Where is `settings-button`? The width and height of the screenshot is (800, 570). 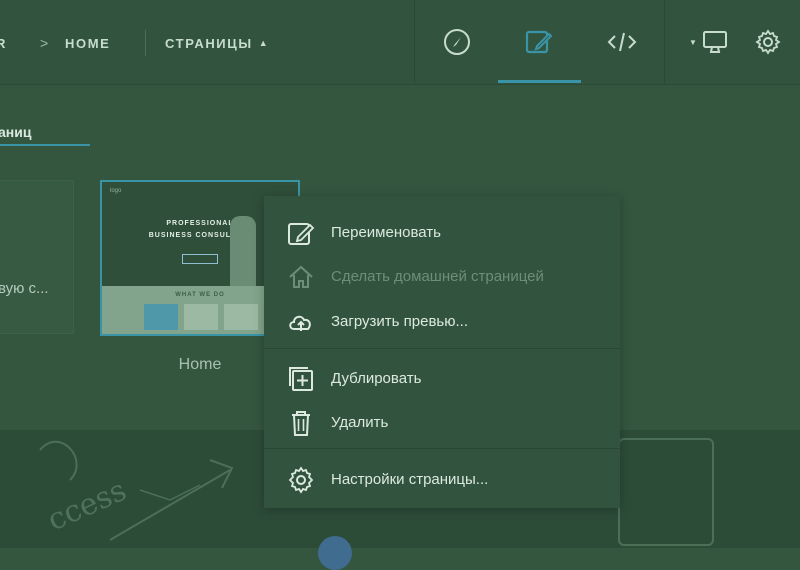
settings-button is located at coordinates (768, 42).